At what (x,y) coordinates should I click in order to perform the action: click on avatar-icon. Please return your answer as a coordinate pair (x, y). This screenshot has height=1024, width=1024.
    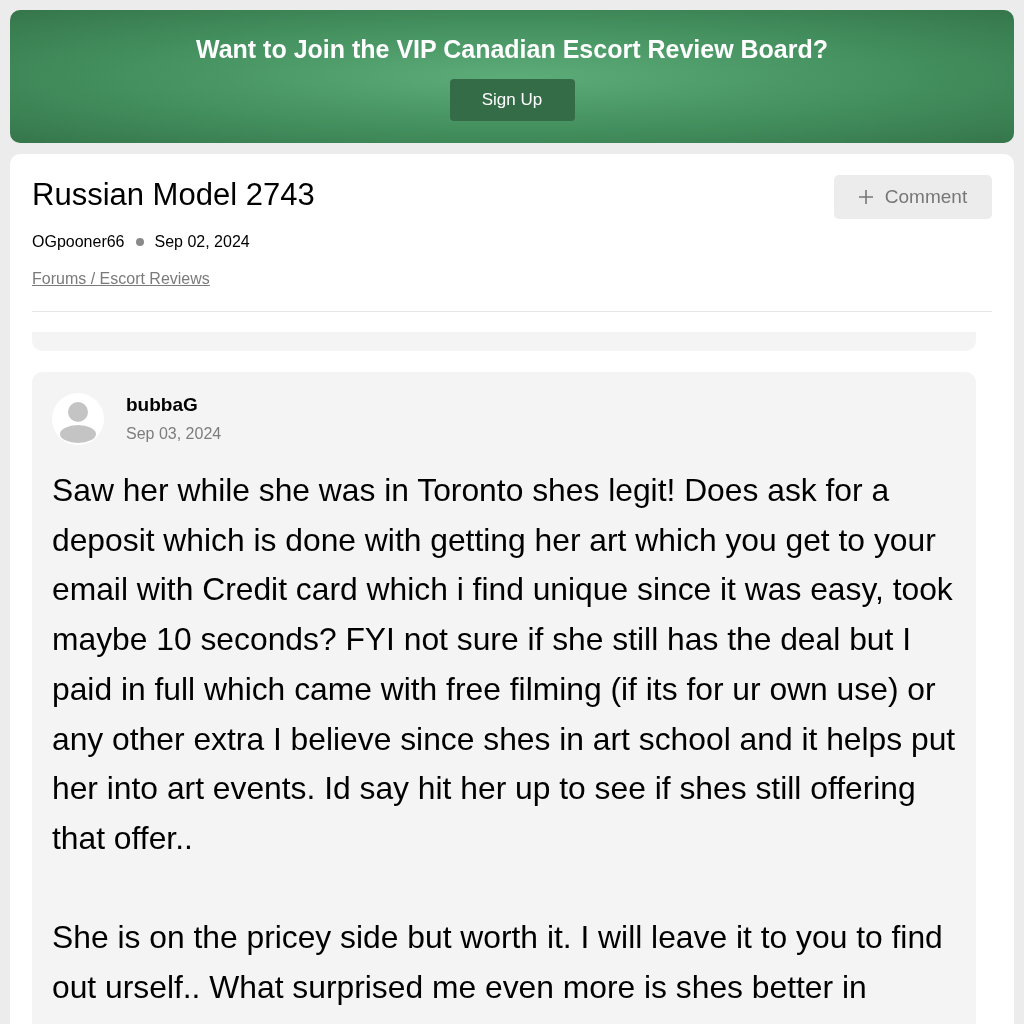
    Looking at the image, I should click on (78, 419).